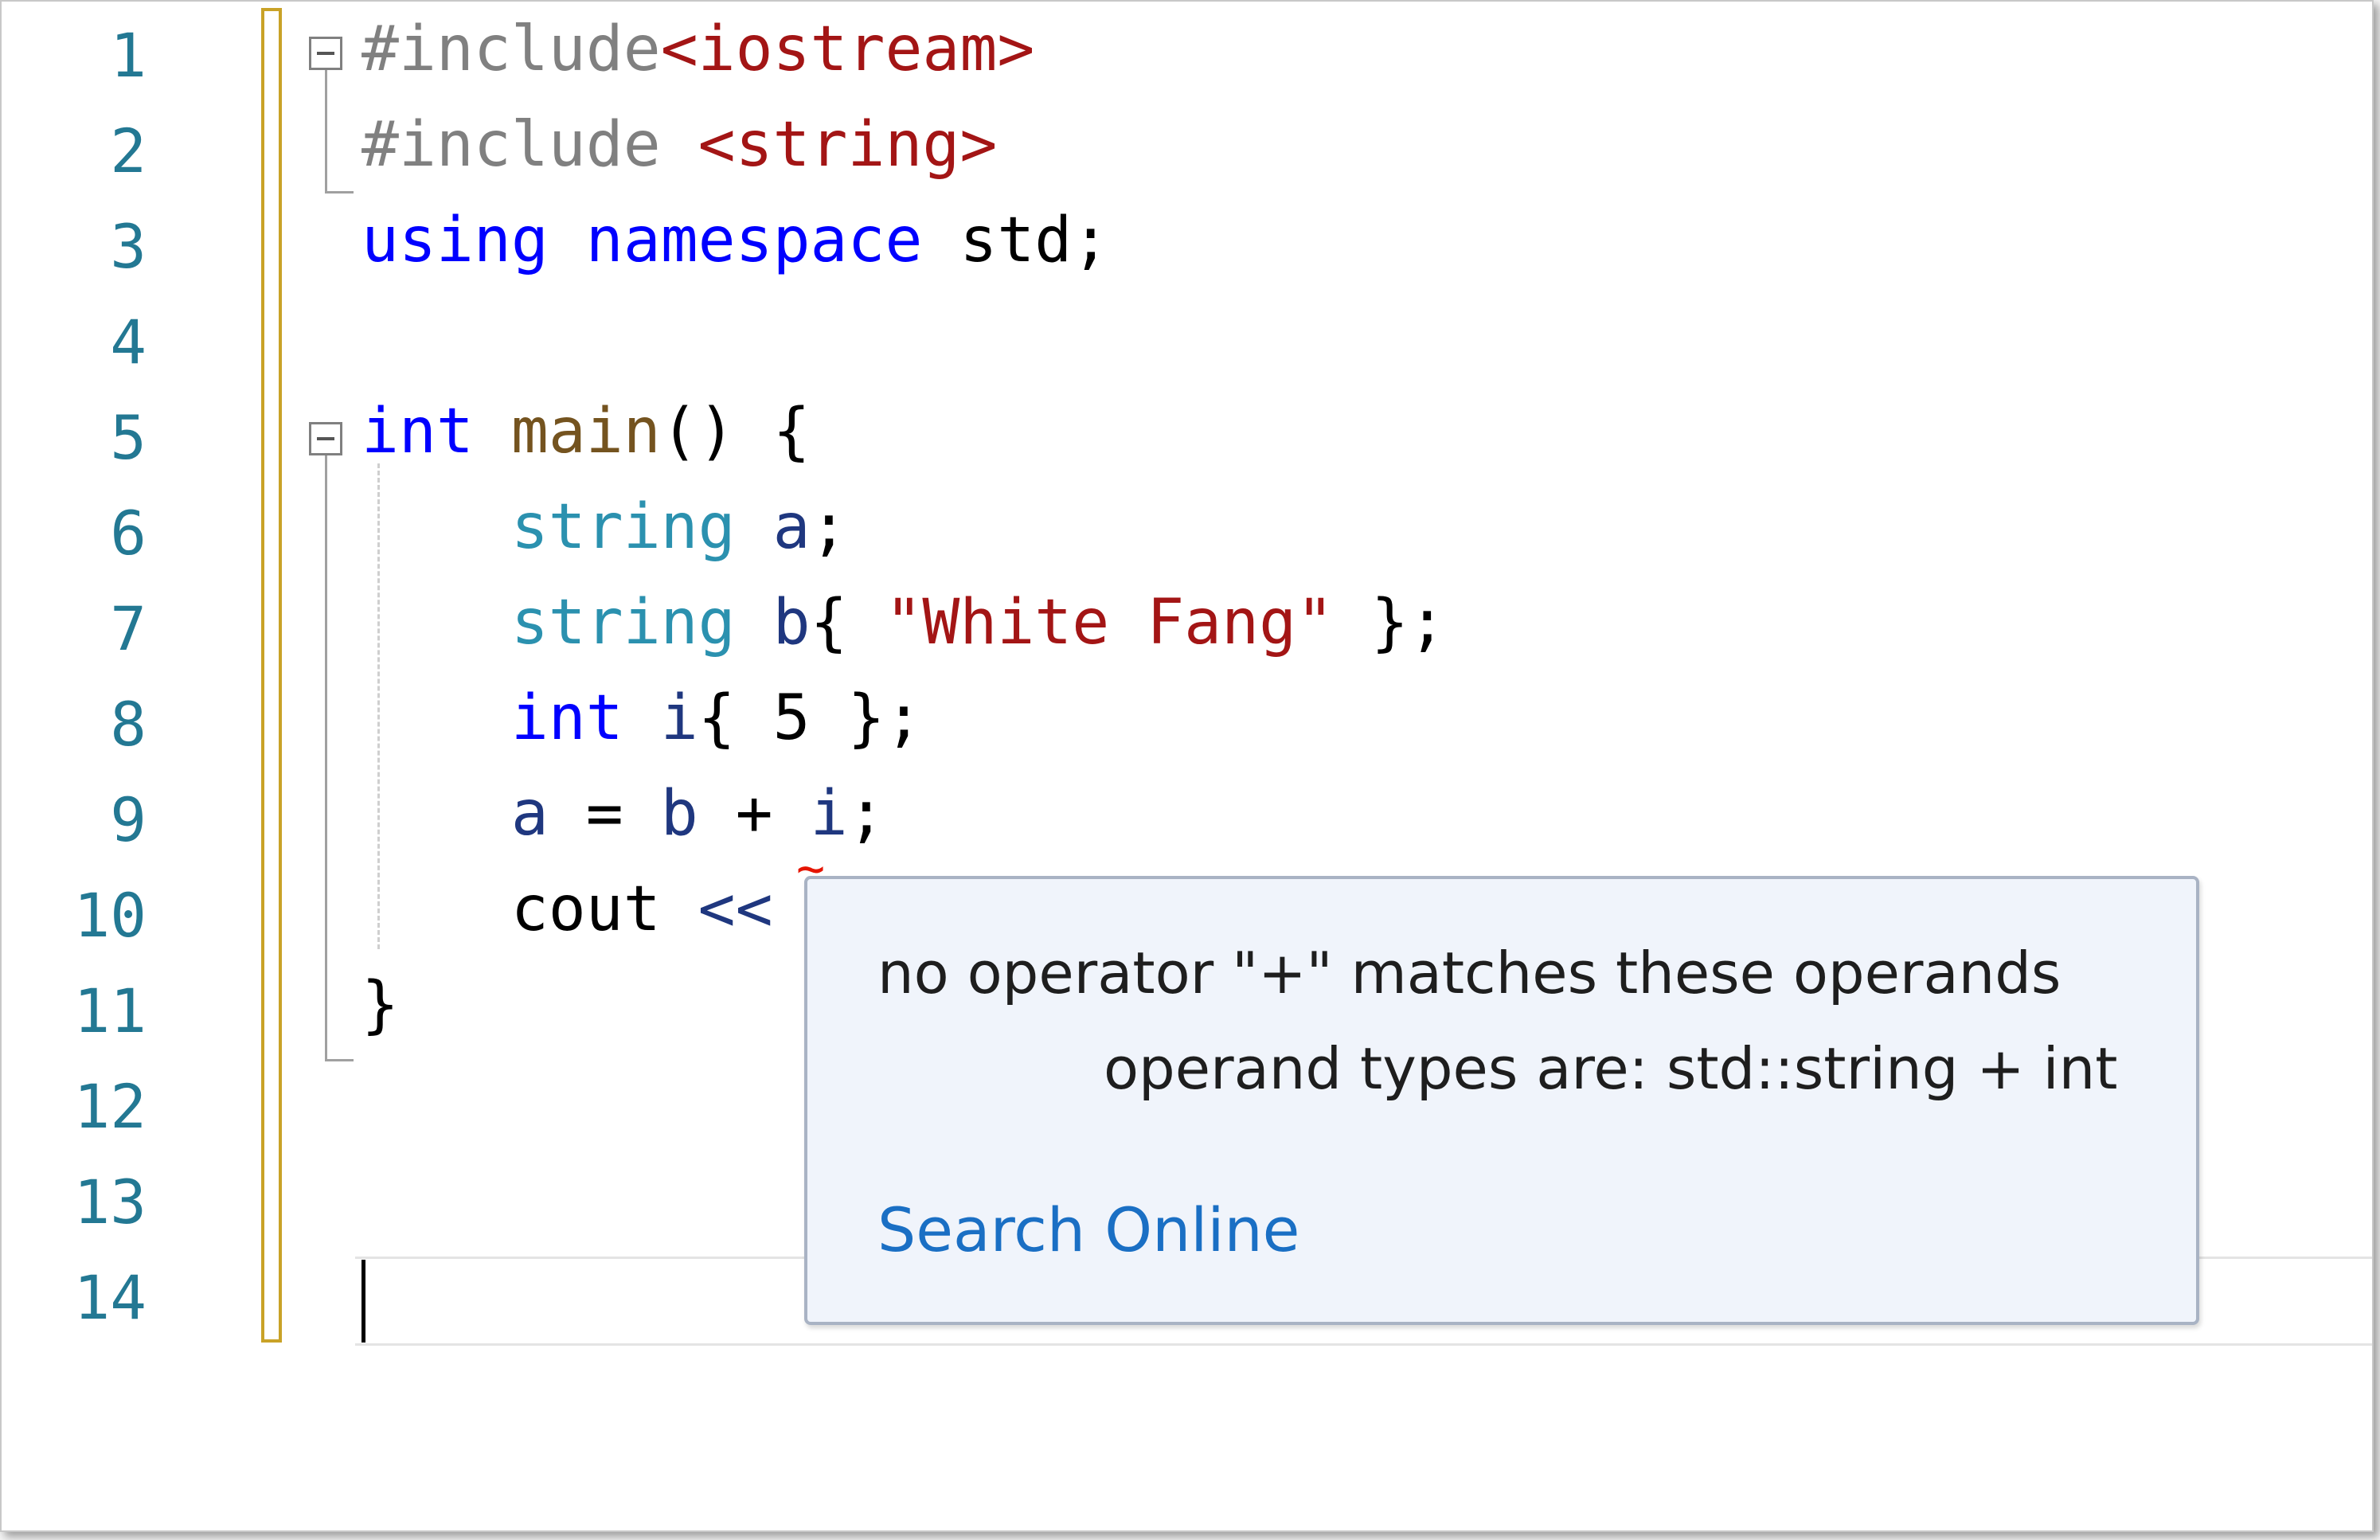 The image size is (2380, 1540). I want to click on keyword: using, so click(455, 240).